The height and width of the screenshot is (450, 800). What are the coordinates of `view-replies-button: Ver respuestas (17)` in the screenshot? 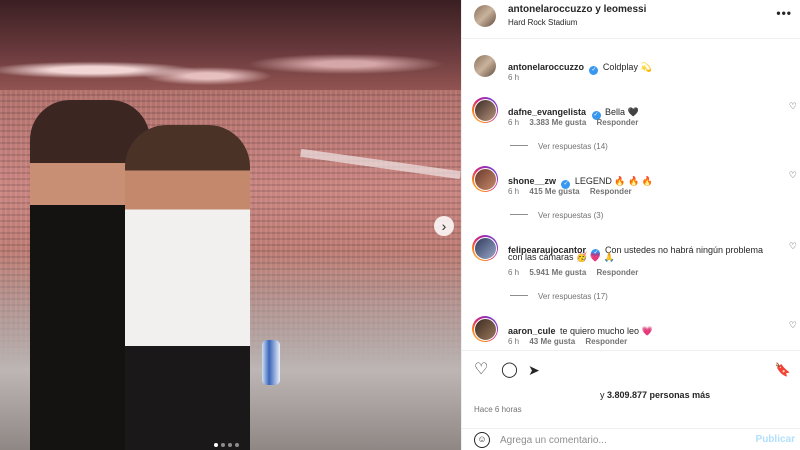 It's located at (559, 296).